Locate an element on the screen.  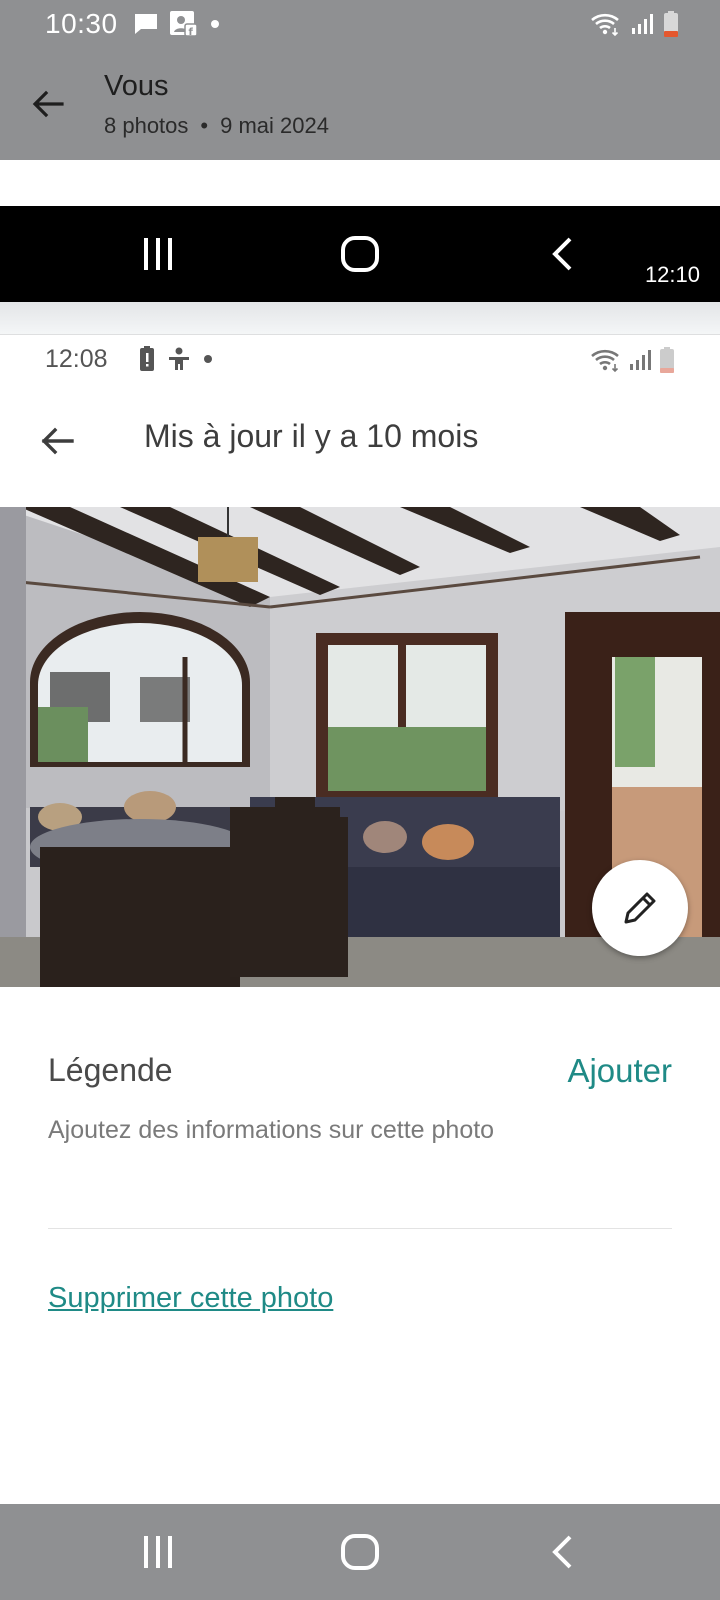
caption-label: Légende is located at coordinates (110, 1070).